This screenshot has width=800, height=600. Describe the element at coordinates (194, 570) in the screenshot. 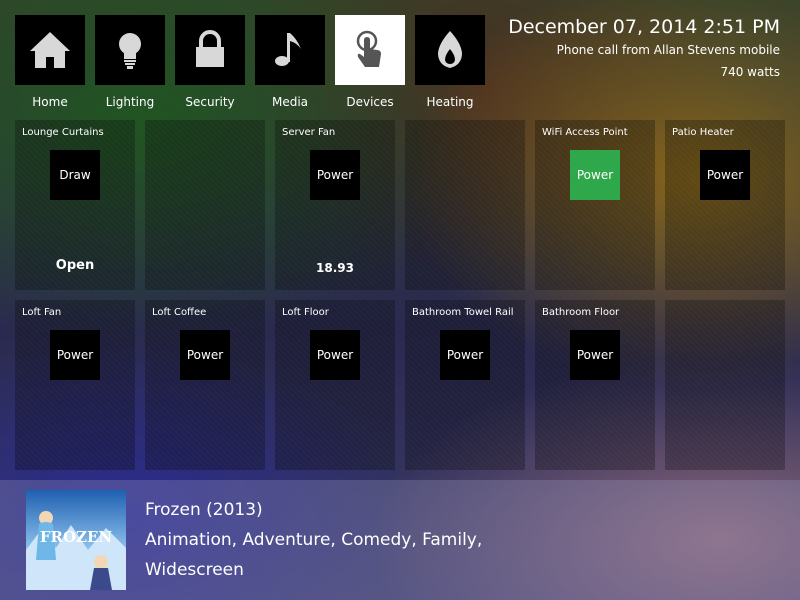

I see `movie-format: Widescreen` at that location.